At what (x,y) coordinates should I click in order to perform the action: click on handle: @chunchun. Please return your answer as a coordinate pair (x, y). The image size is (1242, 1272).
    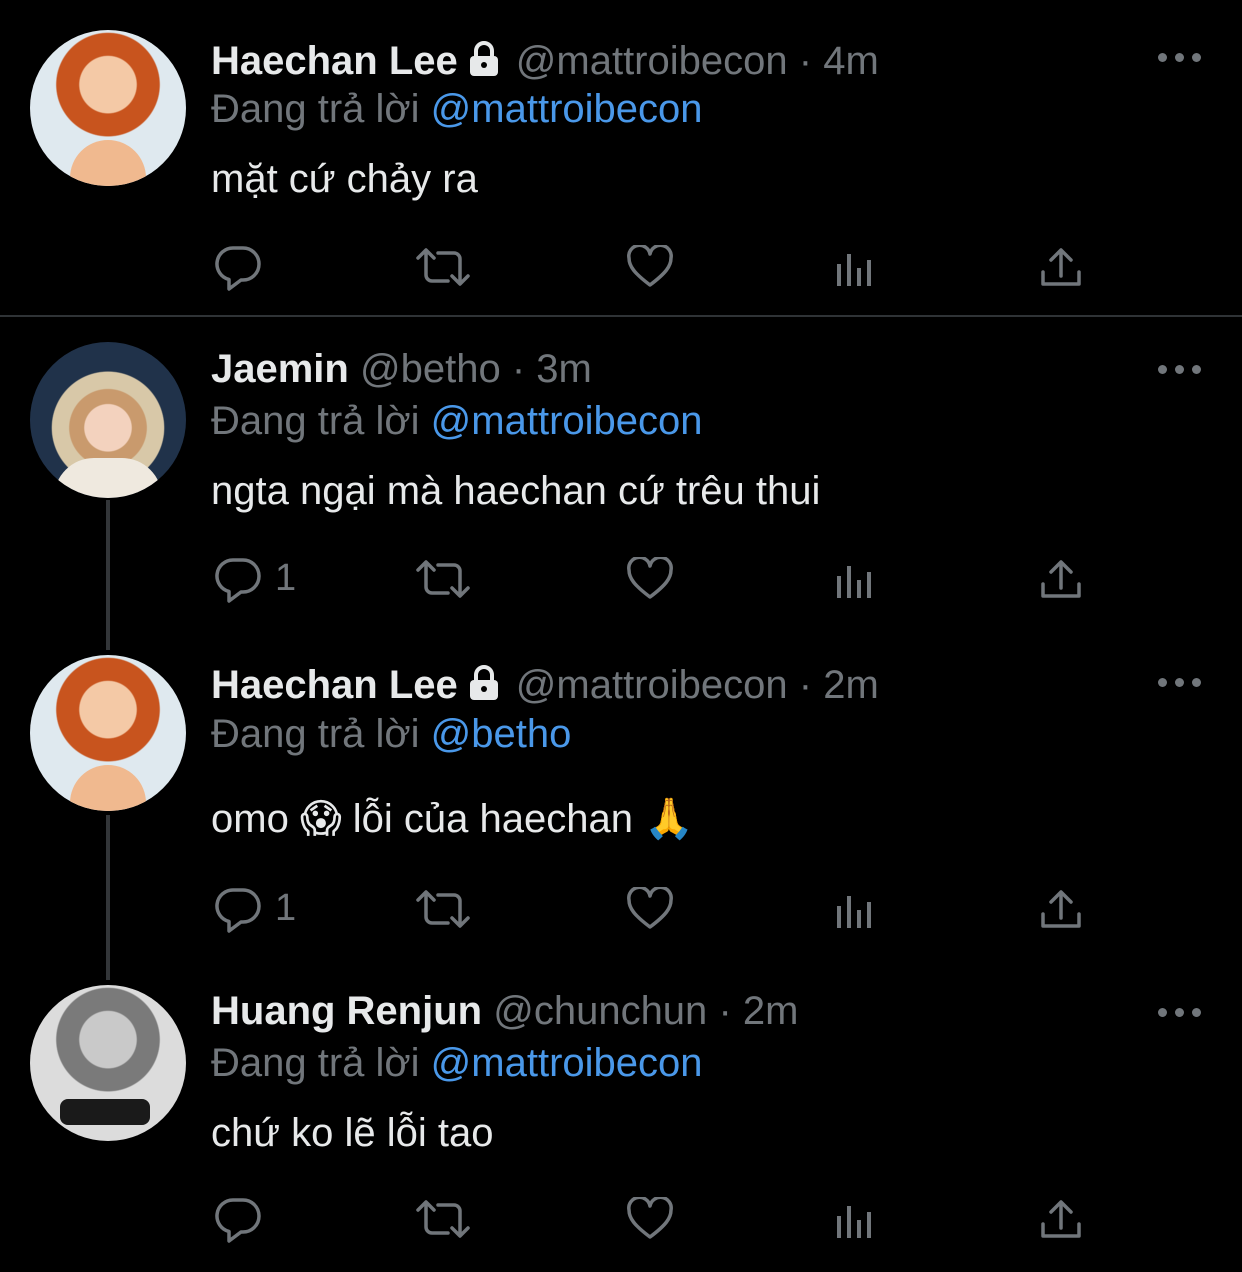
    Looking at the image, I should click on (600, 1011).